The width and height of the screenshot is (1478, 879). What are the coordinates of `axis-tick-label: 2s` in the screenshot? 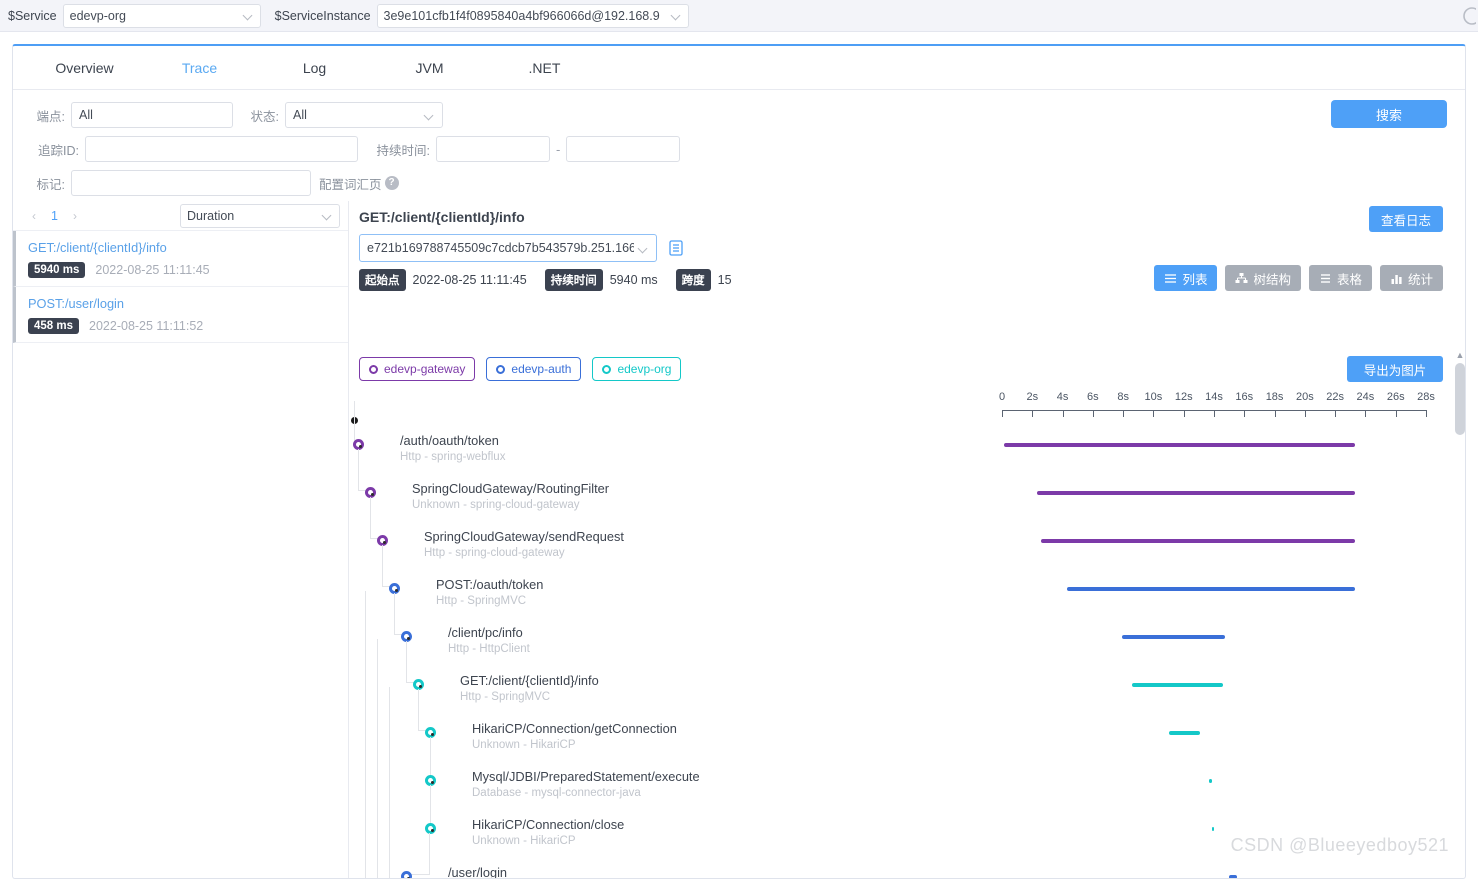 It's located at (1032, 397).